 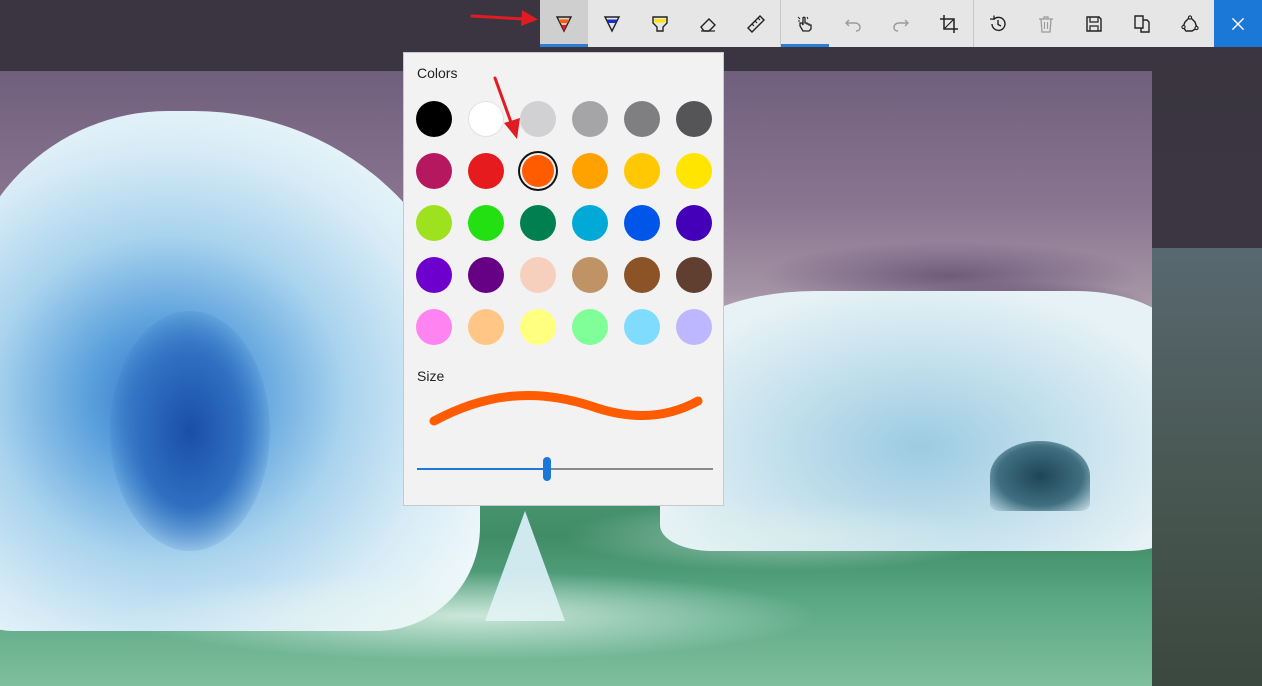 I want to click on ruler-icon, so click(x=756, y=23).